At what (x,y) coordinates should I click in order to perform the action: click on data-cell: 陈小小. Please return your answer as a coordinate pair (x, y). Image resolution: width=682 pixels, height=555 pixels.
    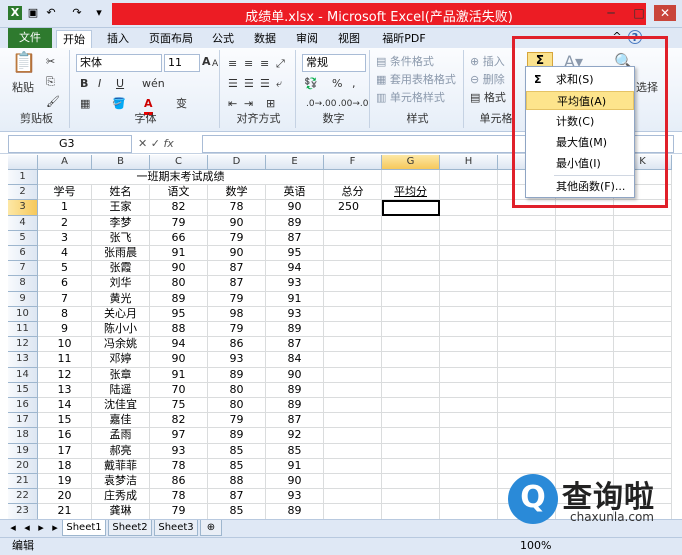
    Looking at the image, I should click on (121, 330).